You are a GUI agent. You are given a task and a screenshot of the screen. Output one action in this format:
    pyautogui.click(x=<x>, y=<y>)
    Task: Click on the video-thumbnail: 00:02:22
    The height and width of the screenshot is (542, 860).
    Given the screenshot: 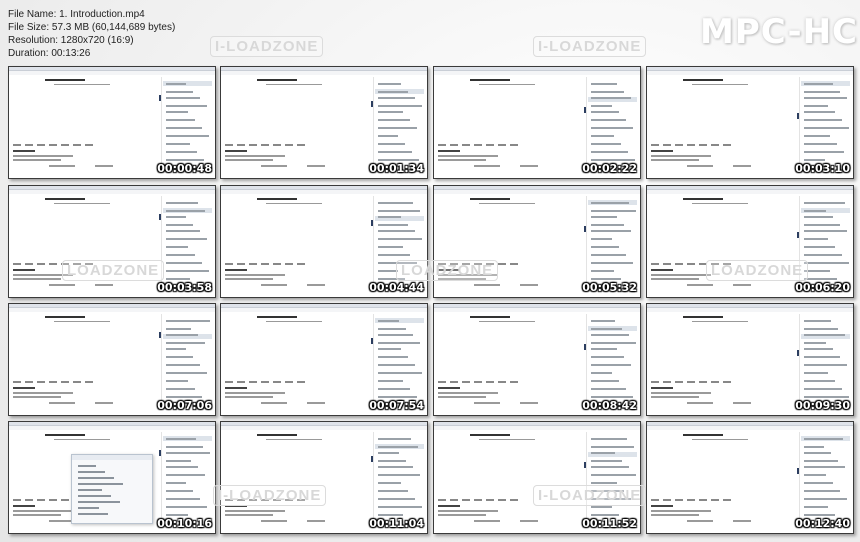 What is the action you would take?
    pyautogui.click(x=537, y=122)
    